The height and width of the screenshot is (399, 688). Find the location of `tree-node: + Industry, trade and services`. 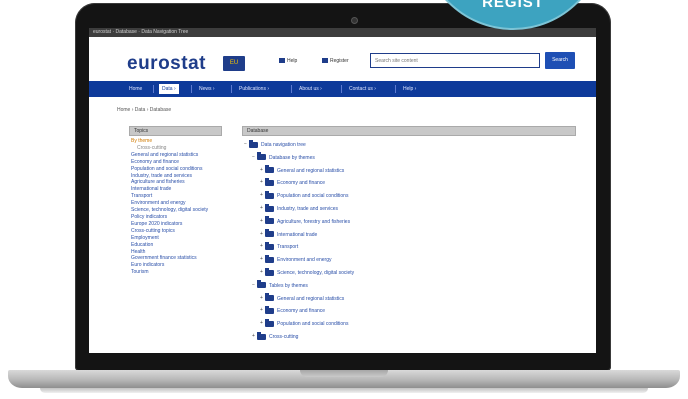

tree-node: + Industry, trade and services is located at coordinates (299, 208).